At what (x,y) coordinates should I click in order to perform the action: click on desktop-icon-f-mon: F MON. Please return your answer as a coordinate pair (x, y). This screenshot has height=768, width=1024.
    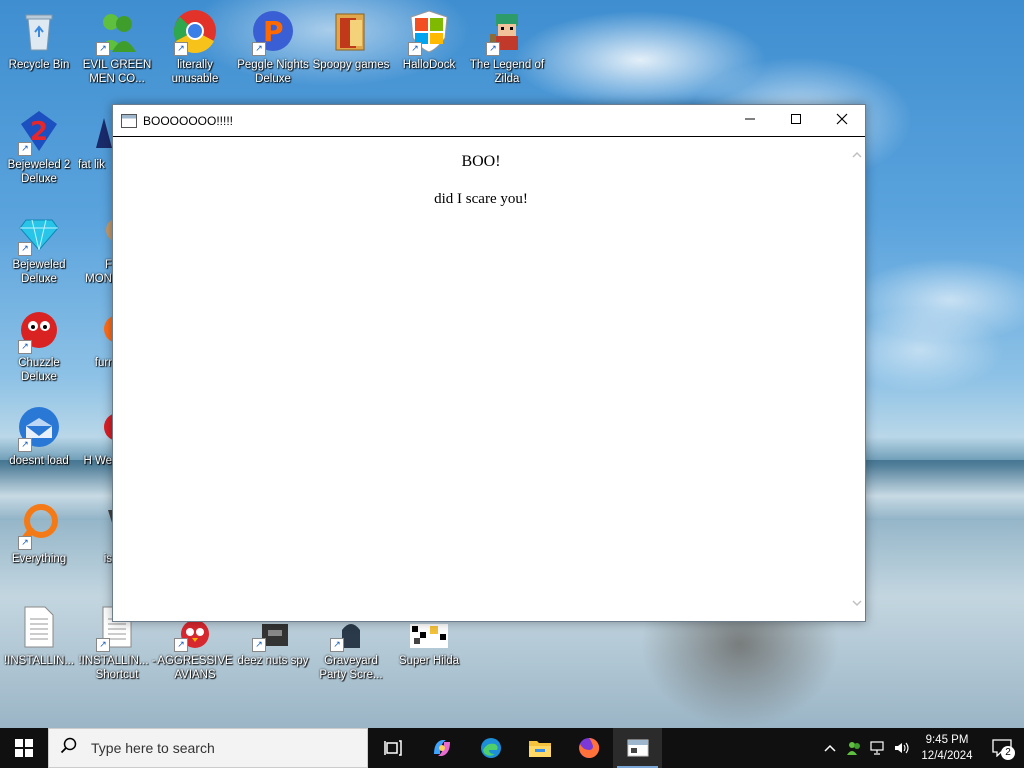
    Looking at the image, I should click on (95, 247).